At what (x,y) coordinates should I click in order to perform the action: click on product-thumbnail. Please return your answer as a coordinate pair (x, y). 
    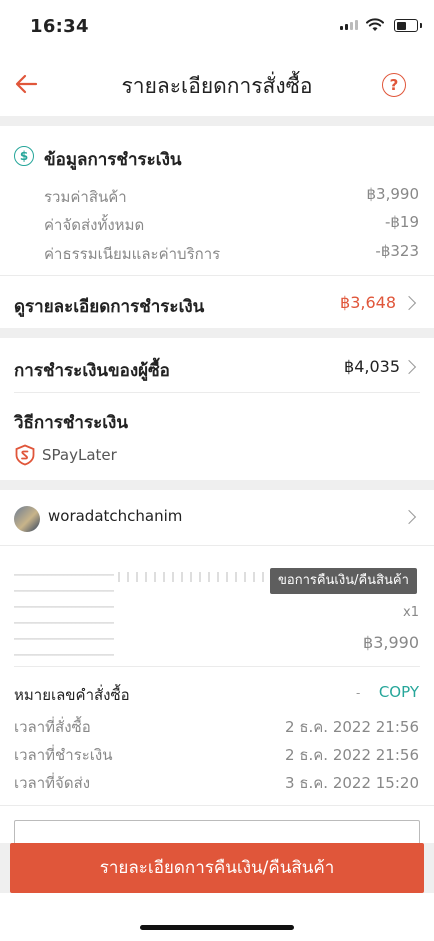
    Looking at the image, I should click on (64, 611).